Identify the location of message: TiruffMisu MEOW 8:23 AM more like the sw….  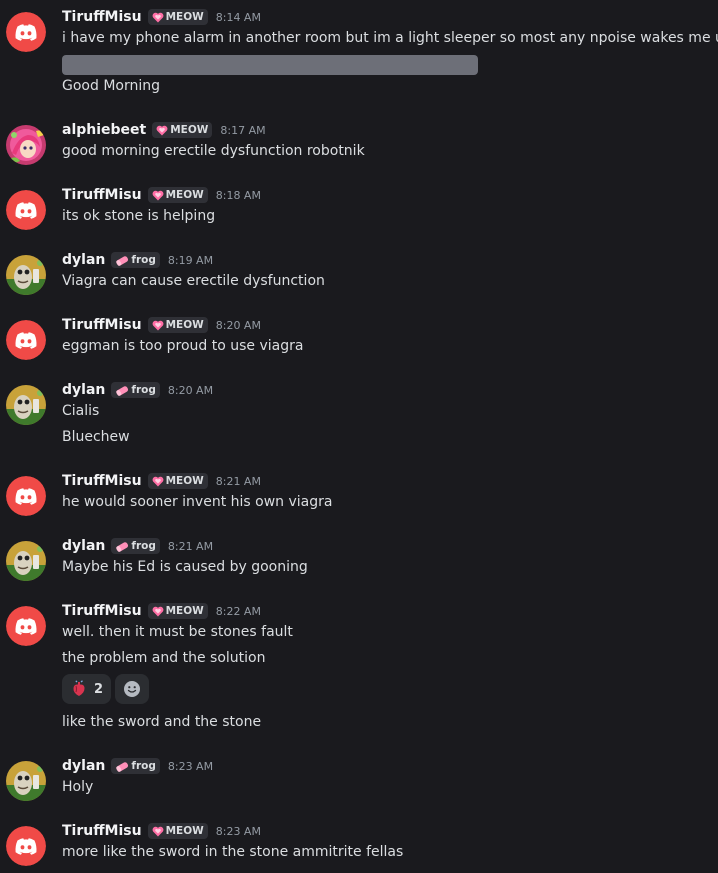
(359, 845).